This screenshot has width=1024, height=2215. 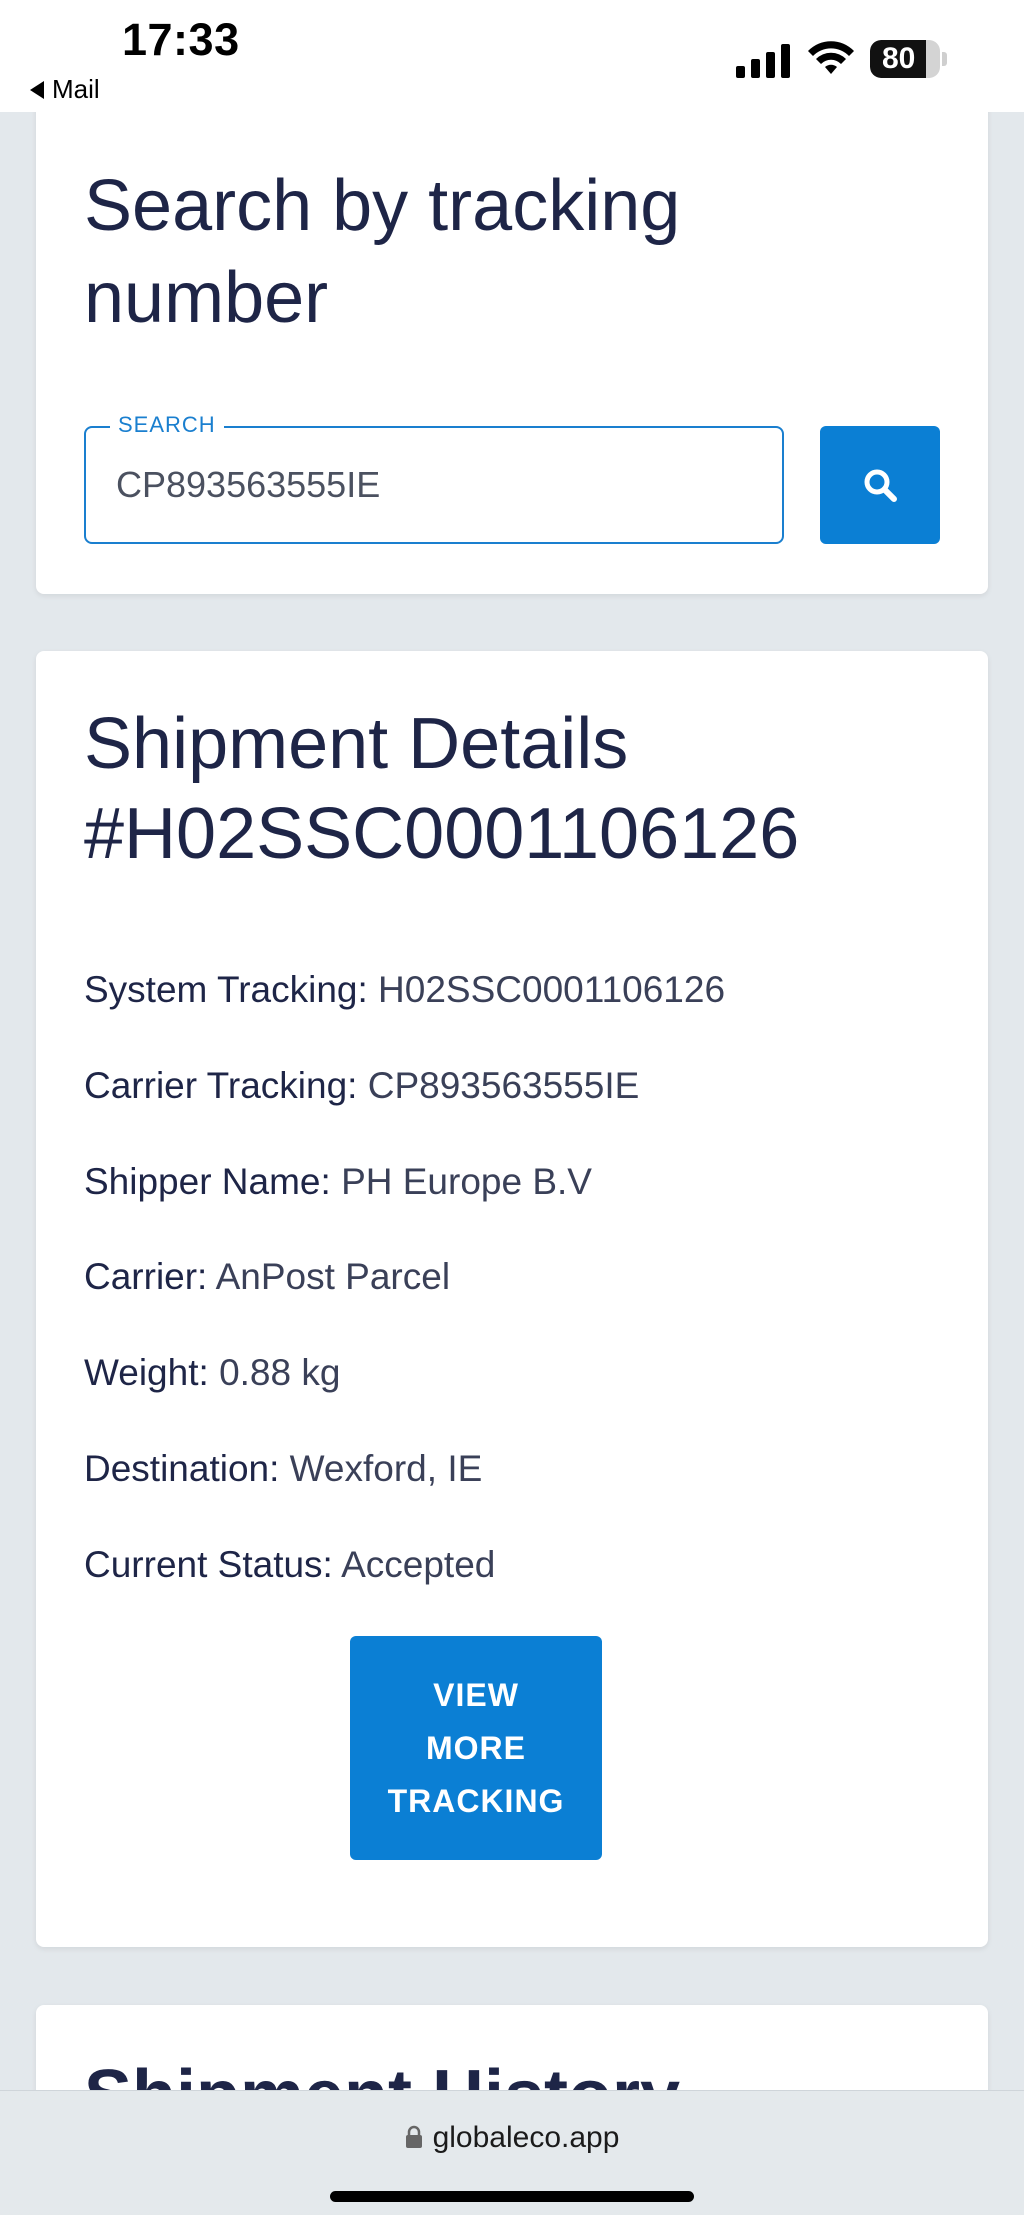 I want to click on detail-label: Destination:, so click(x=182, y=1468).